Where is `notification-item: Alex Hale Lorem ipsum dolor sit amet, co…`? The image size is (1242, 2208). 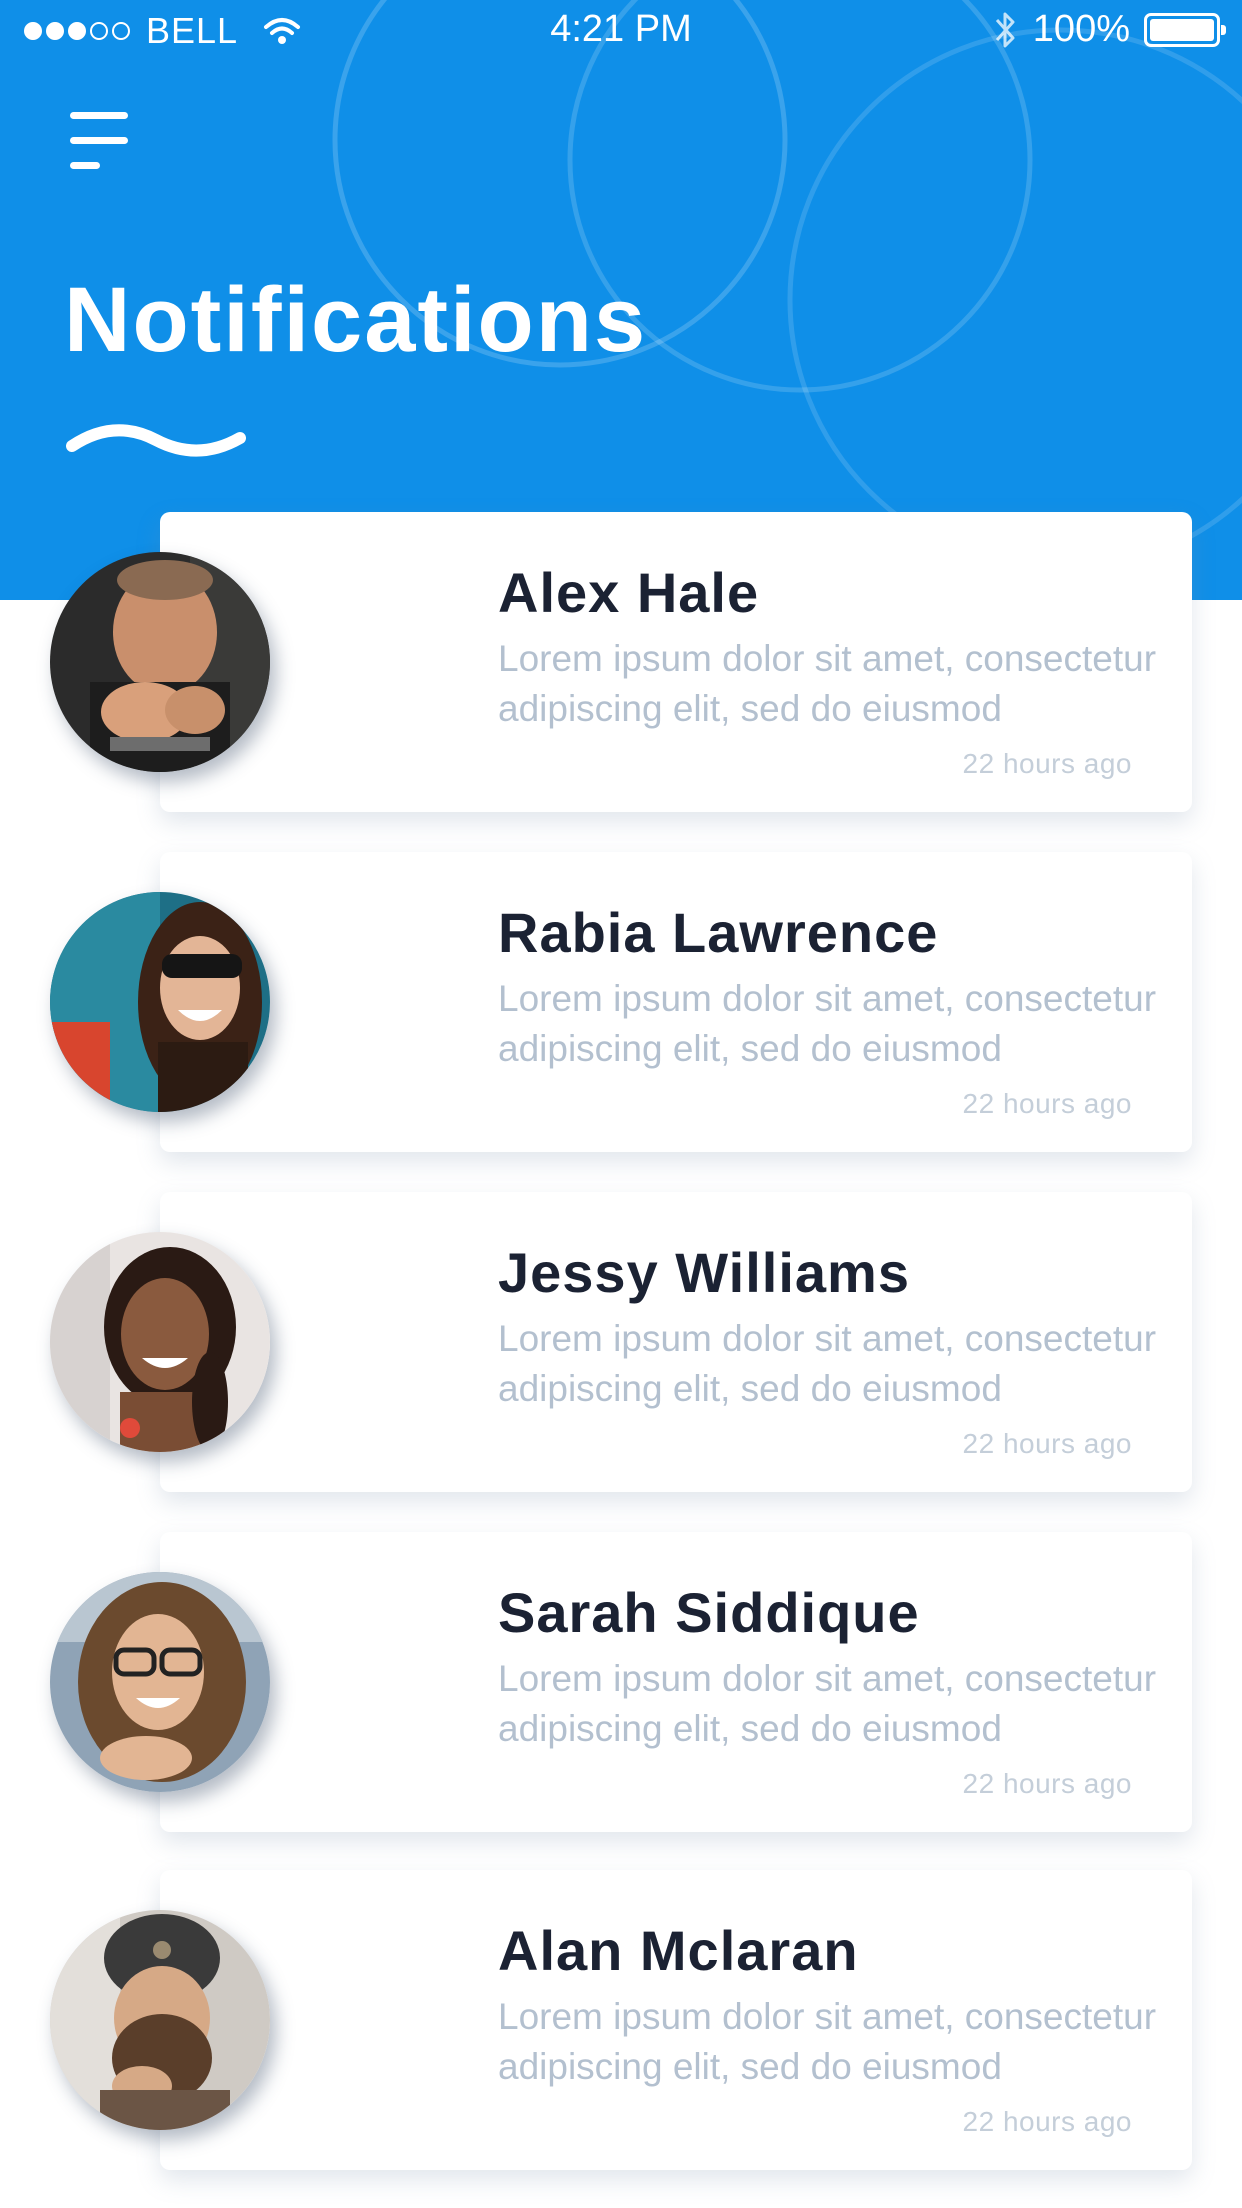
notification-item: Alex Hale Lorem ipsum dolor sit amet, co… is located at coordinates (621, 662).